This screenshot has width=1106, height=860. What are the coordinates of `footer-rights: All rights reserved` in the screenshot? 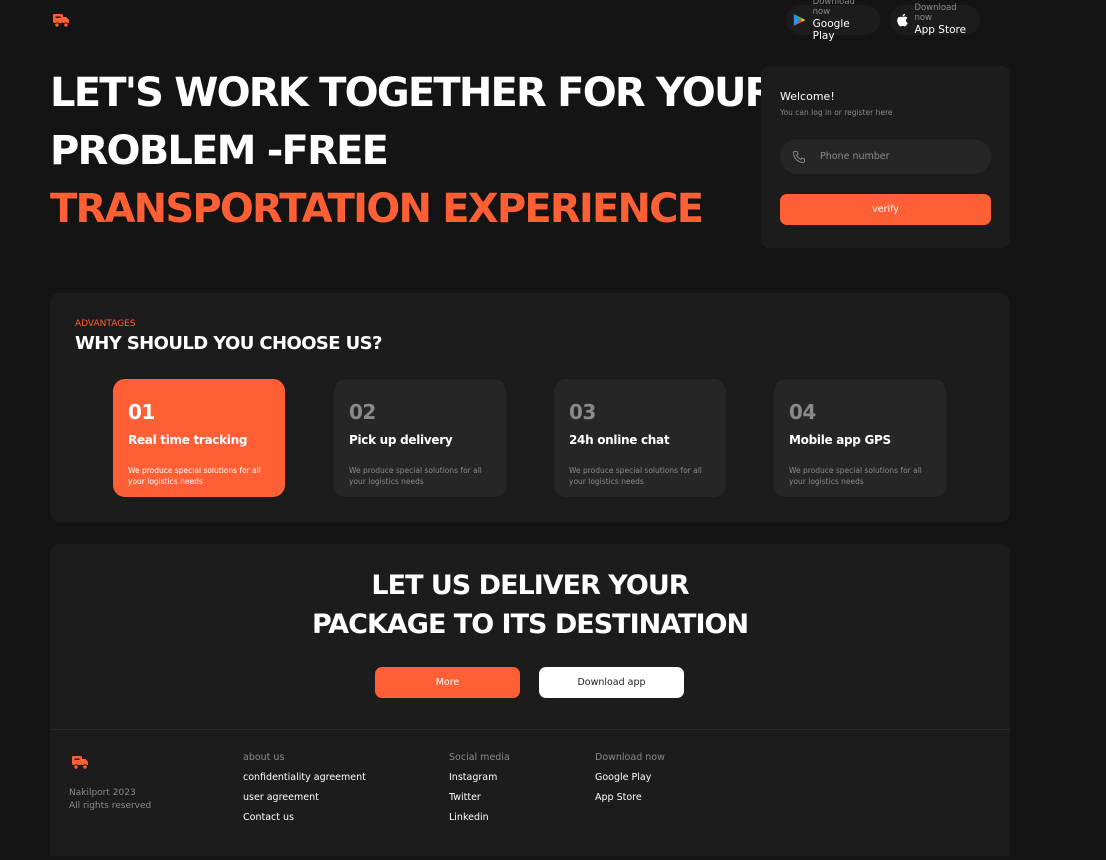 It's located at (110, 806).